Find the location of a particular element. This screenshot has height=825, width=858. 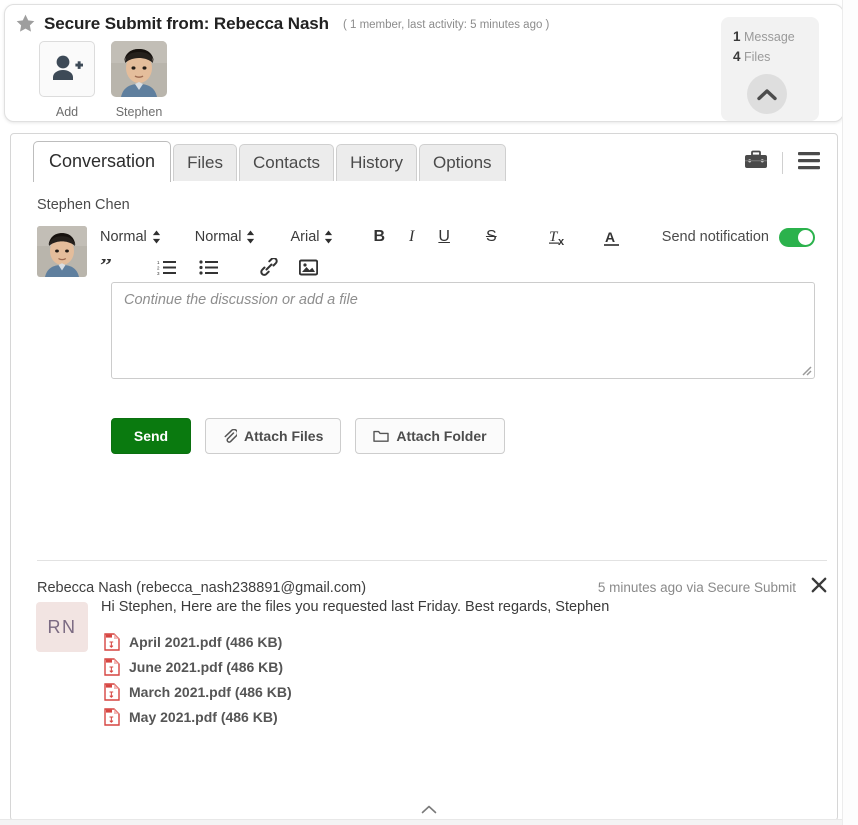

clear-formatting-icon: T x is located at coordinates (558, 237).